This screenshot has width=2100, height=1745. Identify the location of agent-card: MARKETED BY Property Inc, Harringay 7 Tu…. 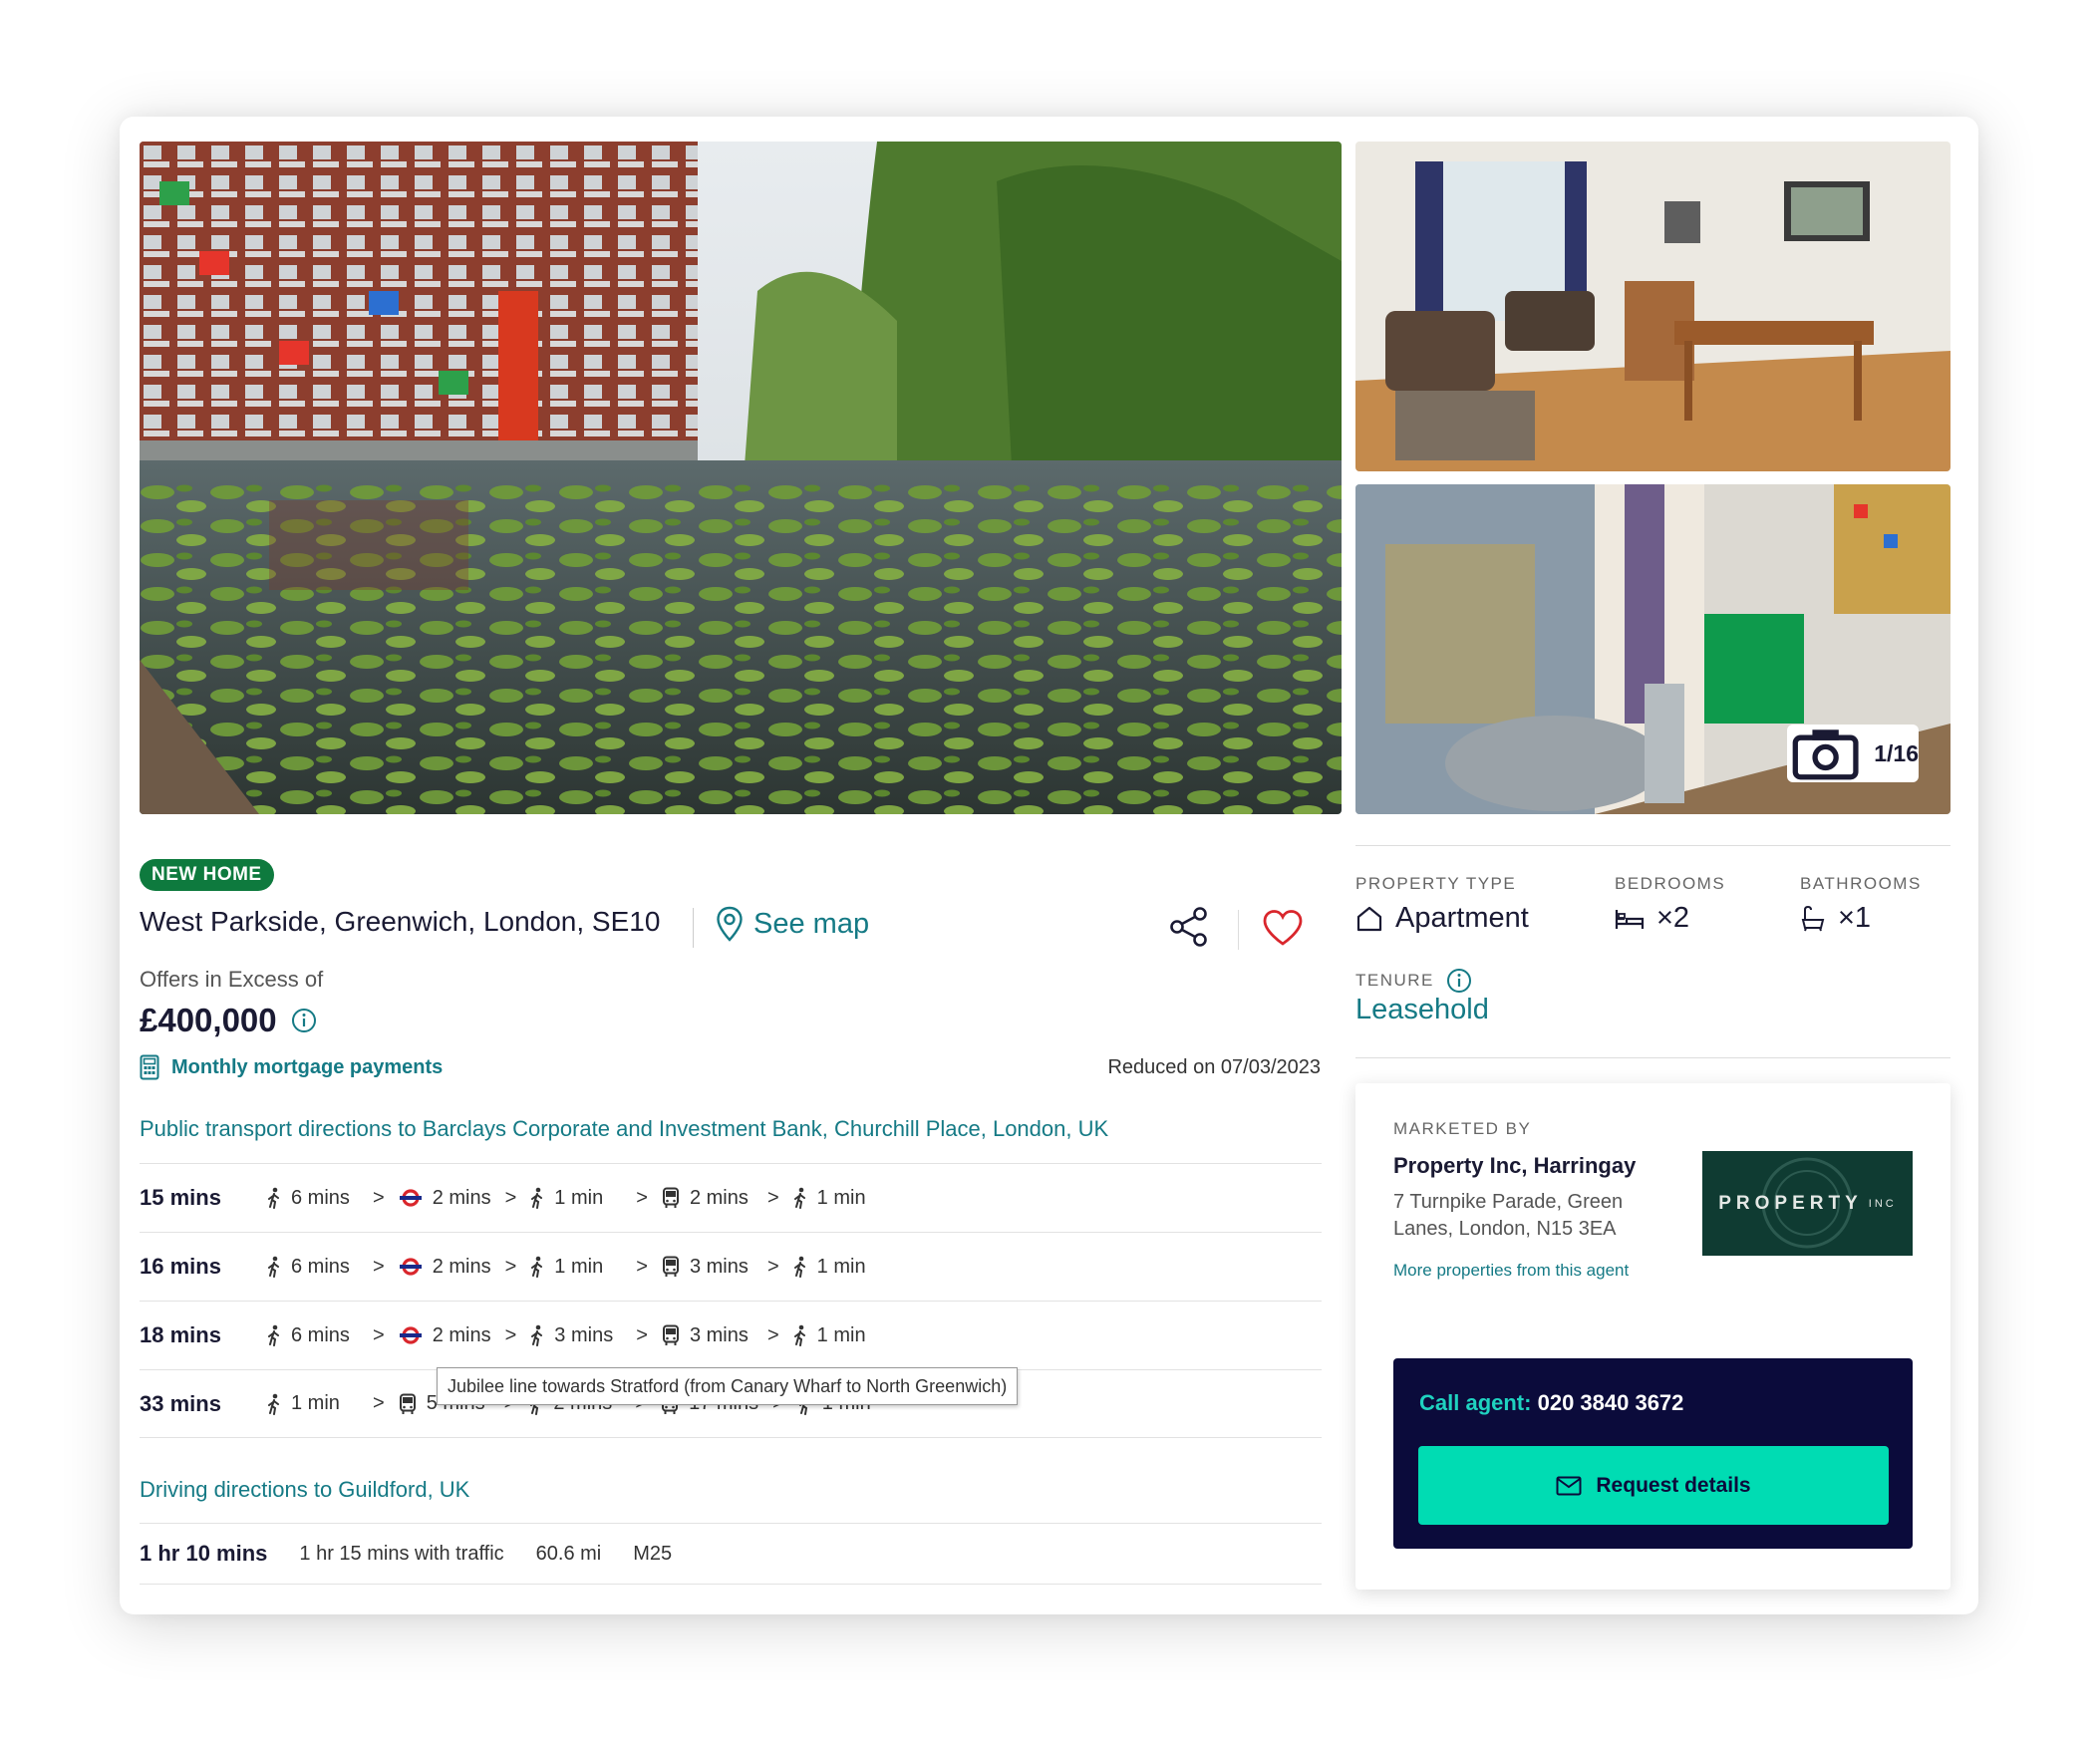
(1652, 1336).